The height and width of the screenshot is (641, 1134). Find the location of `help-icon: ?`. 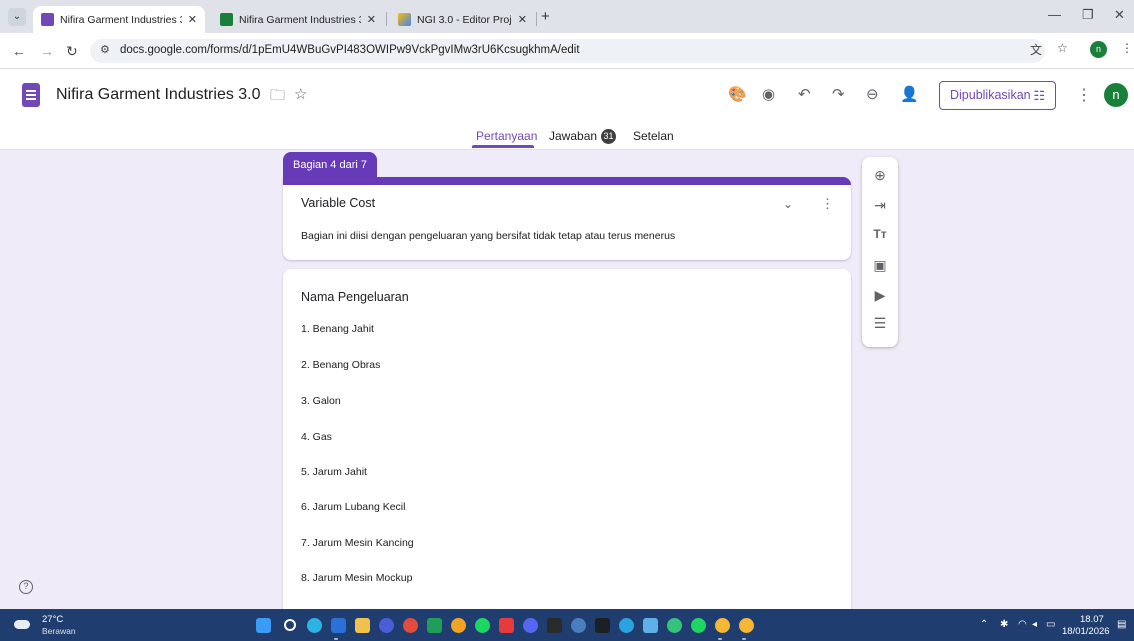

help-icon: ? is located at coordinates (26, 587).